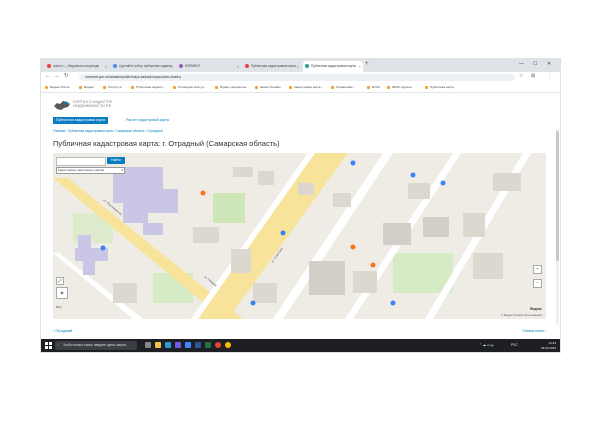 The image size is (600, 424). I want to click on maximize-icon: ☐, so click(535, 64).